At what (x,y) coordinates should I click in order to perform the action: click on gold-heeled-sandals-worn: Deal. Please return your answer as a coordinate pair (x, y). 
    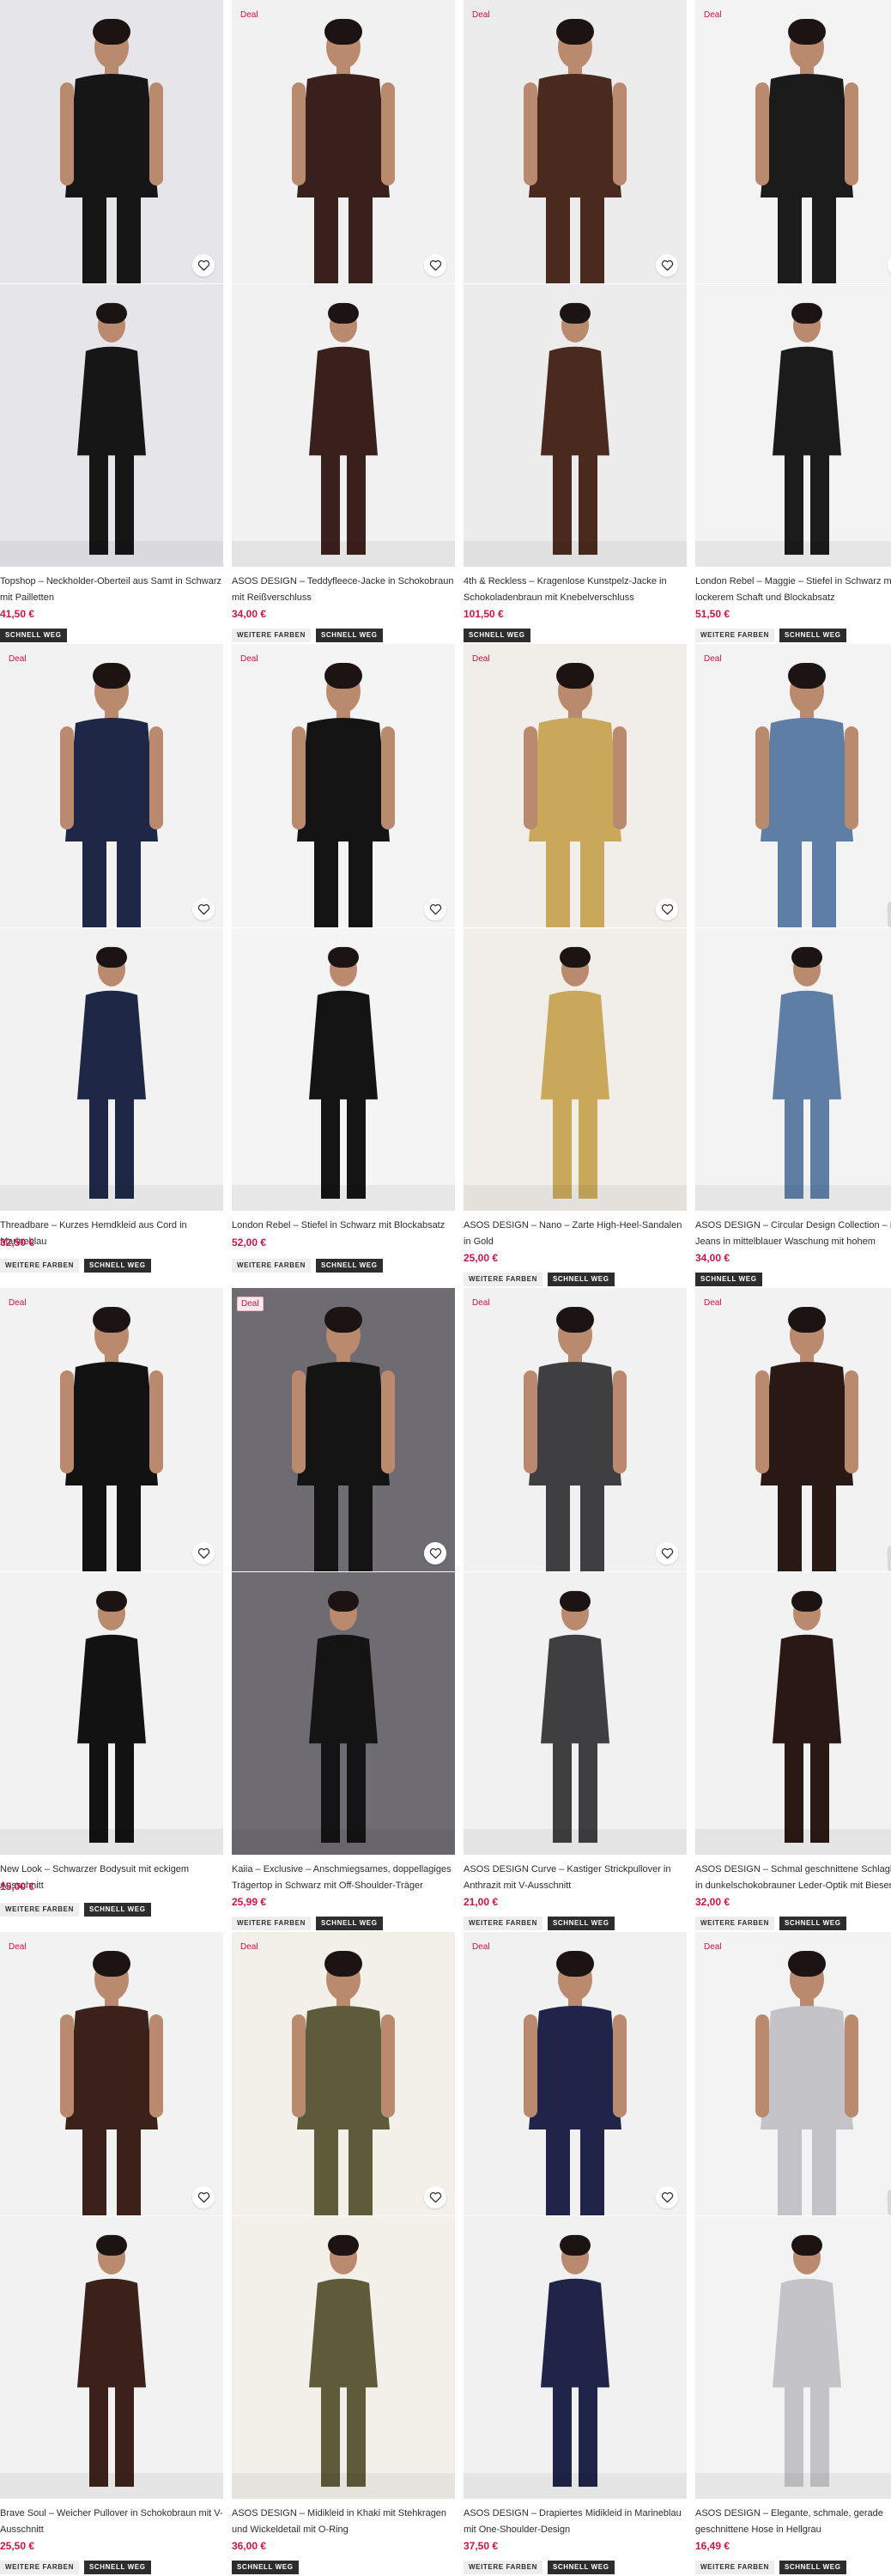
    Looking at the image, I should click on (575, 786).